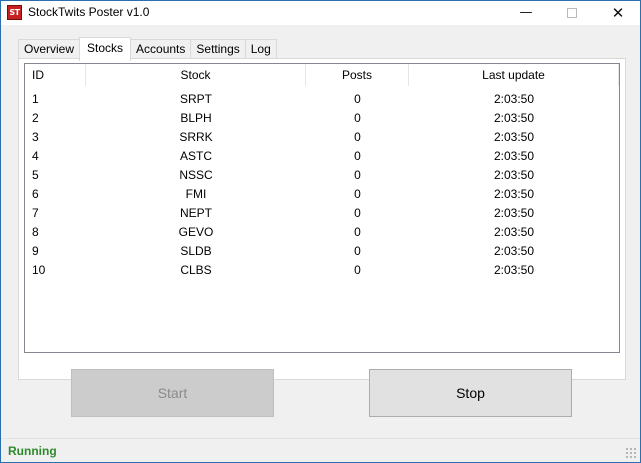 This screenshot has width=641, height=463. I want to click on cell-stock: SLDB, so click(196, 251).